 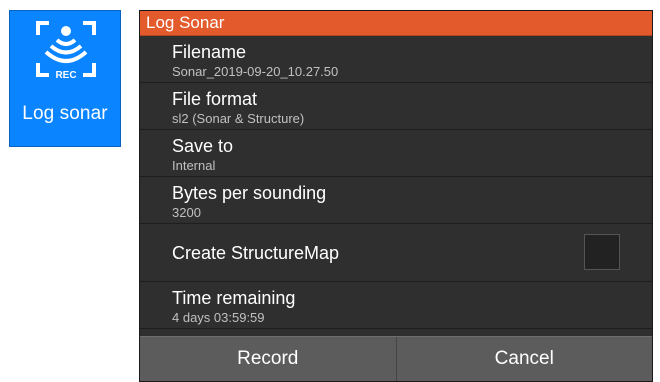 I want to click on file-format-label: File format, so click(x=215, y=99).